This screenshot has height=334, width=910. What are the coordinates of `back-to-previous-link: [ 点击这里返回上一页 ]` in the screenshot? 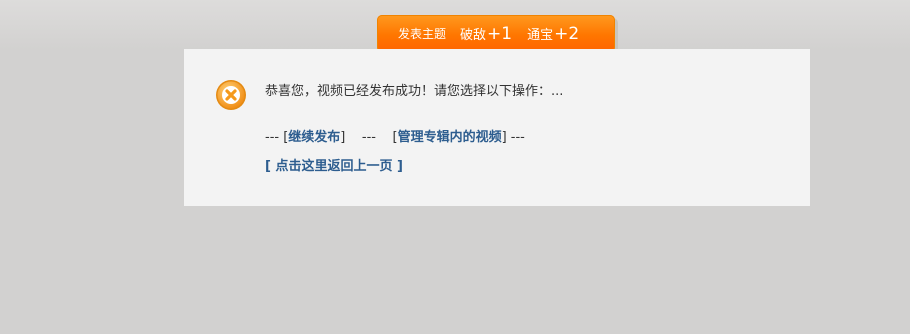 It's located at (334, 164).